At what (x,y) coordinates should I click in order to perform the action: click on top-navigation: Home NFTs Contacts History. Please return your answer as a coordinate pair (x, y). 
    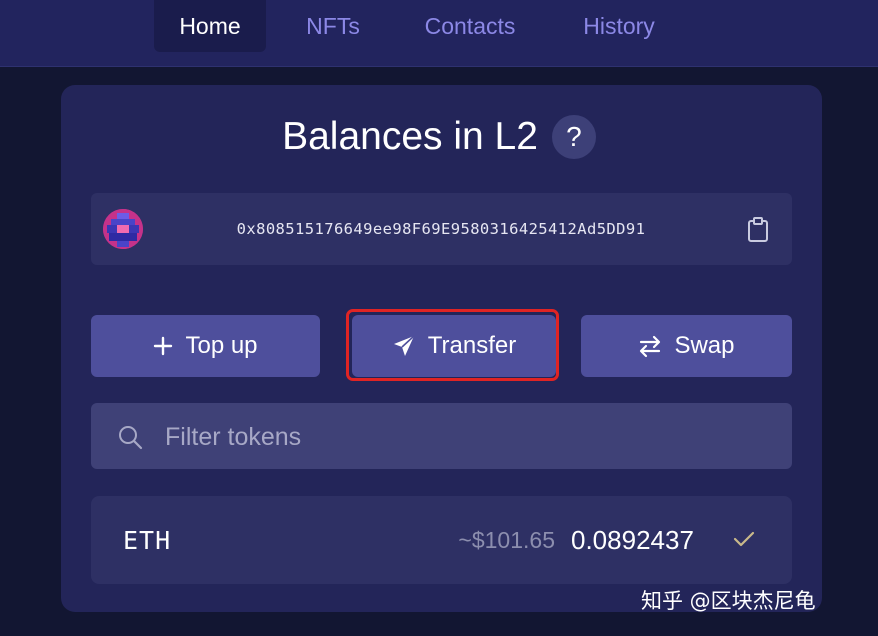
    Looking at the image, I should click on (439, 33).